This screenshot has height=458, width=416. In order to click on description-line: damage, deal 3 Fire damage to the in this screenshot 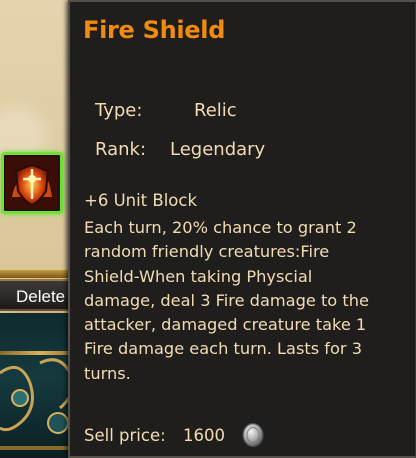, I will do `click(226, 300)`.